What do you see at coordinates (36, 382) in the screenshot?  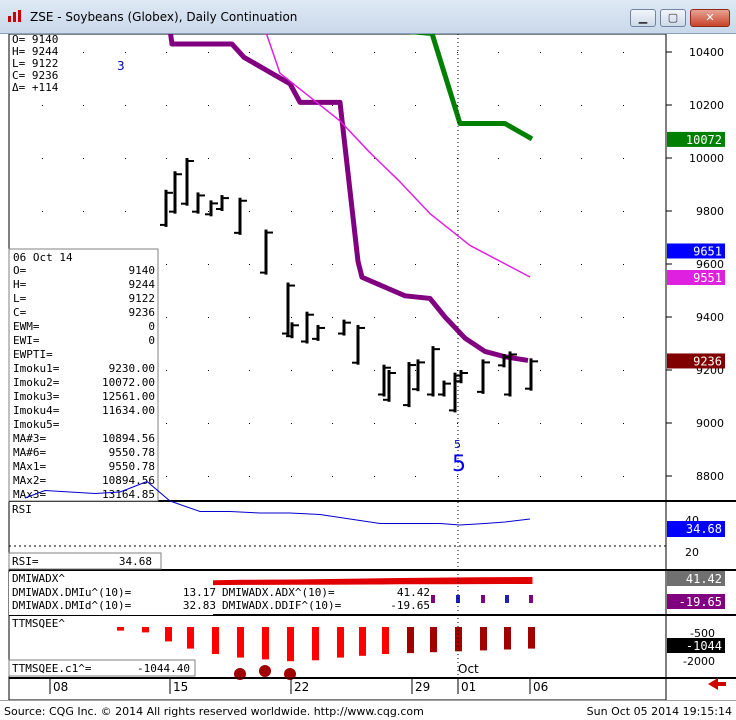 I see `info-row-label: Imoku2=` at bounding box center [36, 382].